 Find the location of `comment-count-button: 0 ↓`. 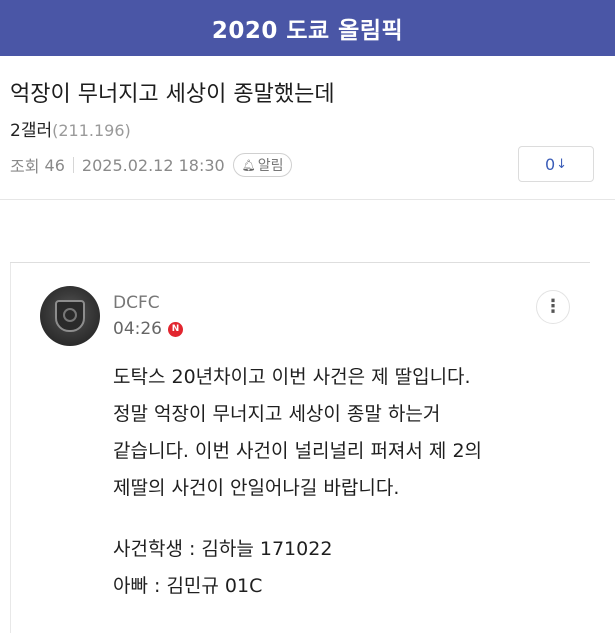

comment-count-button: 0 ↓ is located at coordinates (556, 164).